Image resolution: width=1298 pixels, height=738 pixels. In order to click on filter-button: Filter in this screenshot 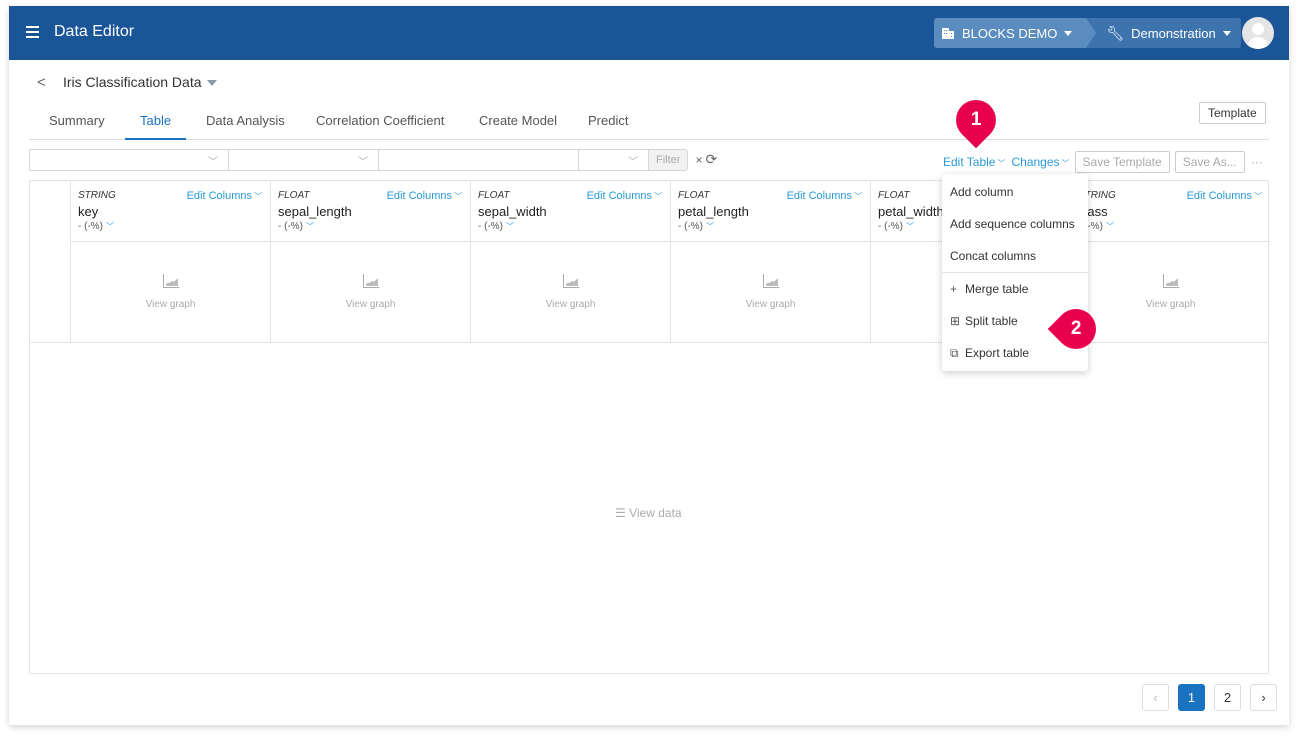, I will do `click(669, 160)`.